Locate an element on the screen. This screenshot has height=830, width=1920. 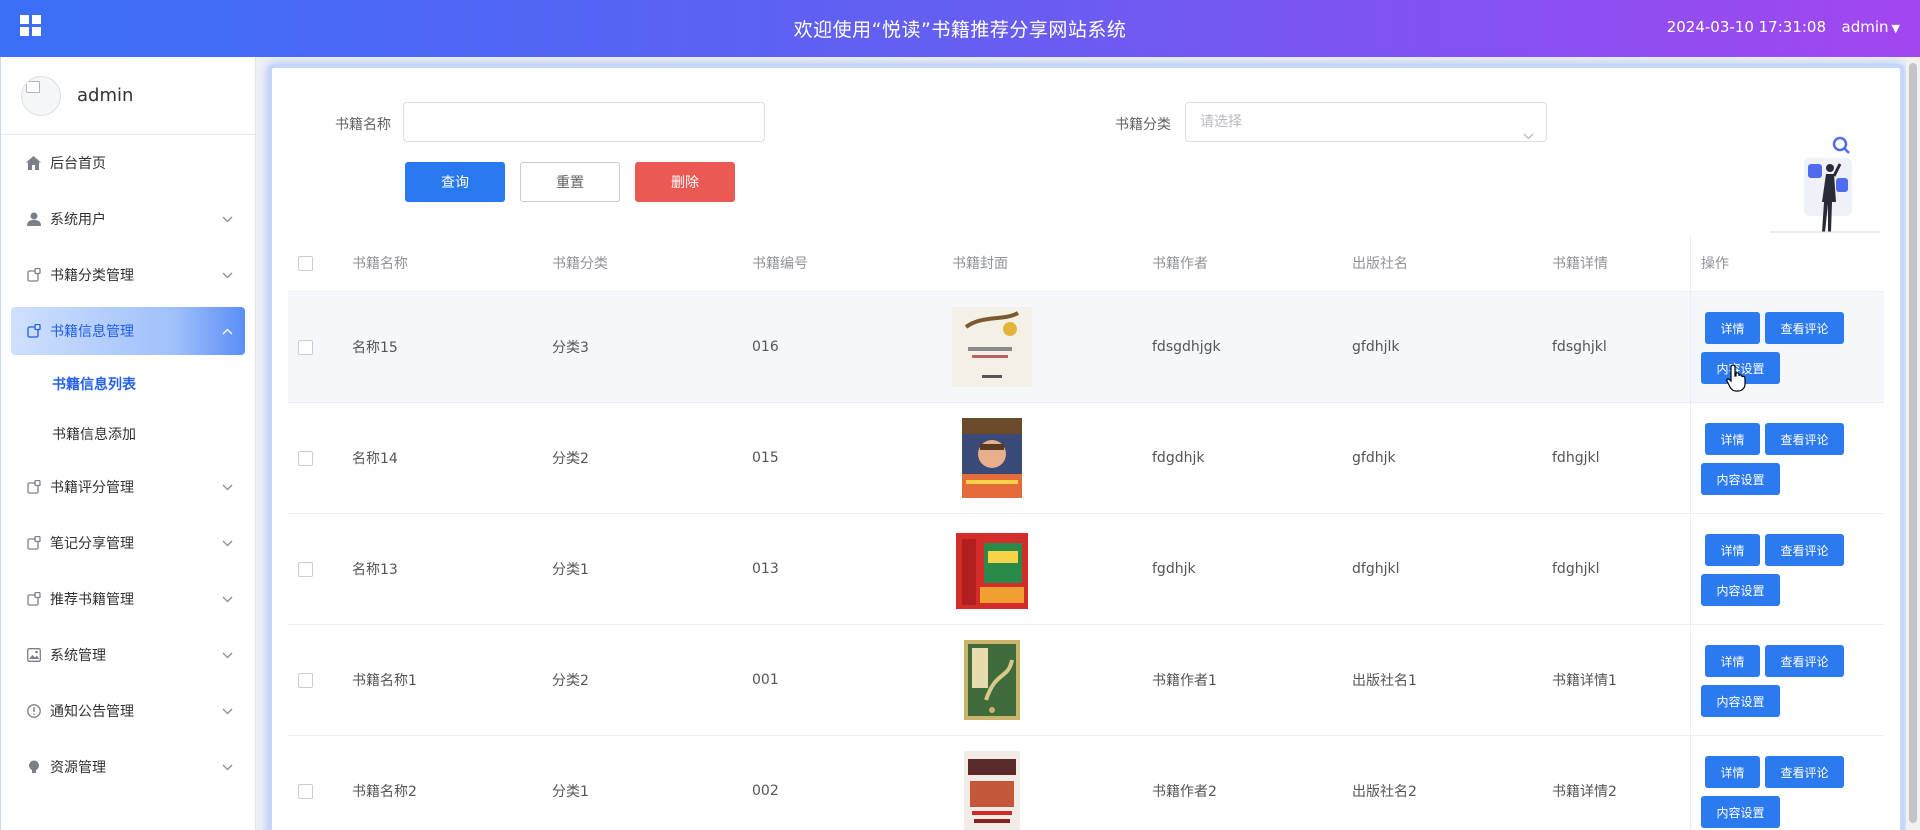
sidebar-subitem-book-list: 书籍信息列表 is located at coordinates (128, 384).